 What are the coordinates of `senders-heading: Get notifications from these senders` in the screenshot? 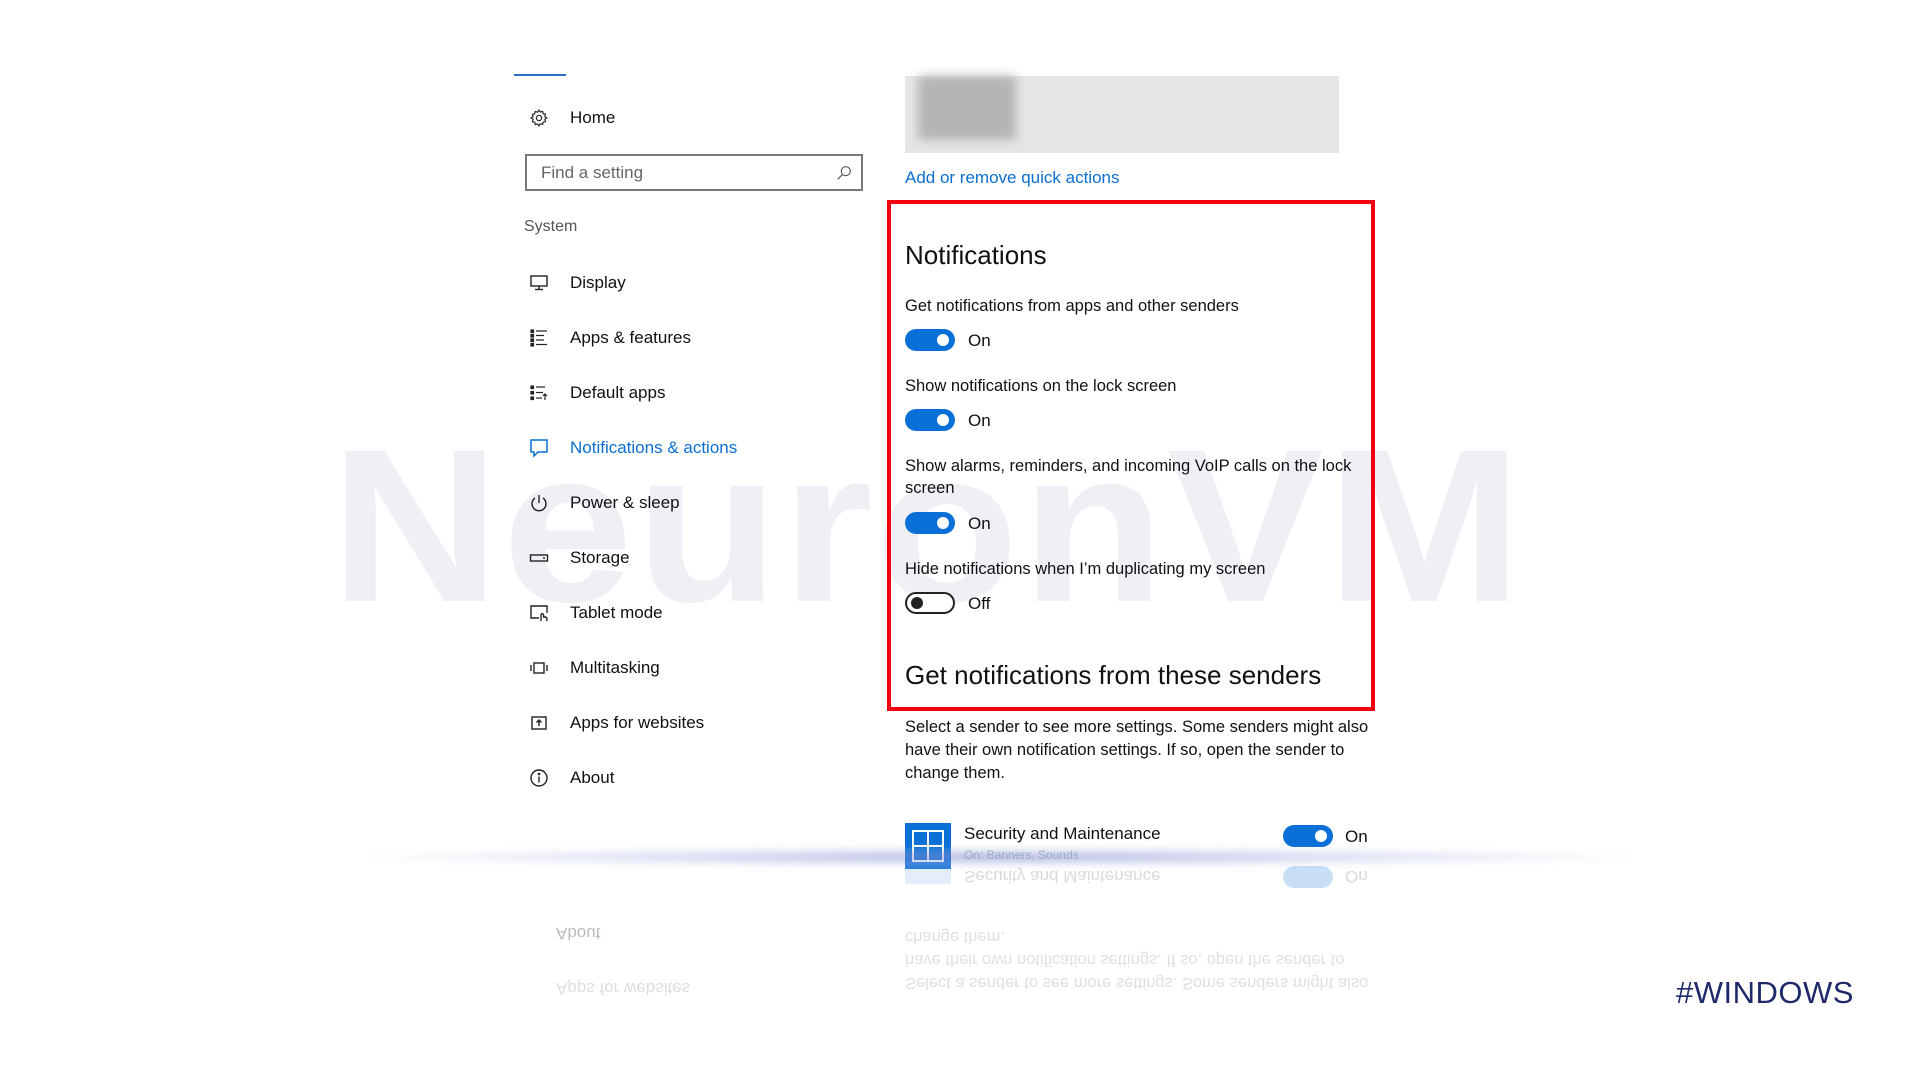 It's located at (1113, 675).